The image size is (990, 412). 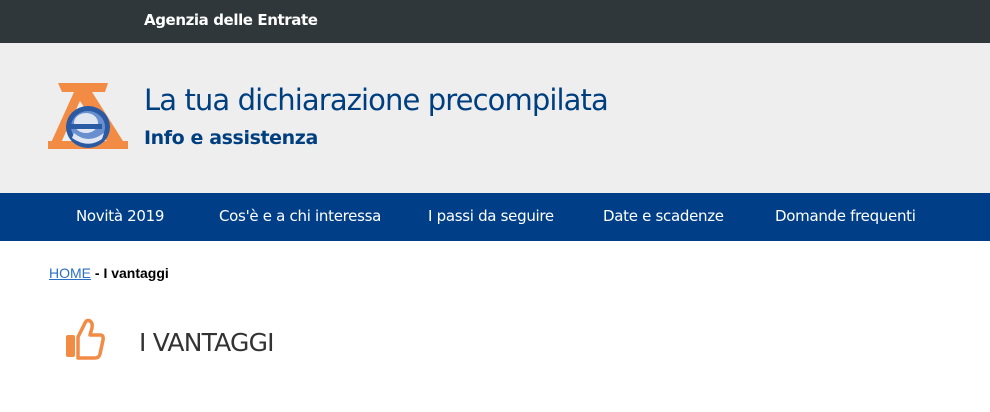 I want to click on nav-item-i-passi-da-seguire: I passi da seguire, so click(x=491, y=216).